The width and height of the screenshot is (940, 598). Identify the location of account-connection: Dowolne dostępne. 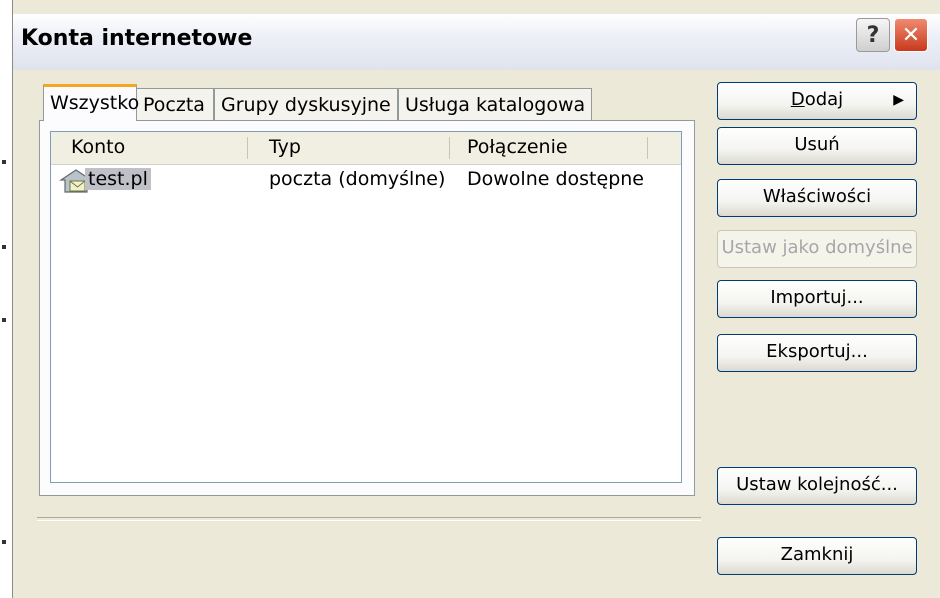
(555, 179).